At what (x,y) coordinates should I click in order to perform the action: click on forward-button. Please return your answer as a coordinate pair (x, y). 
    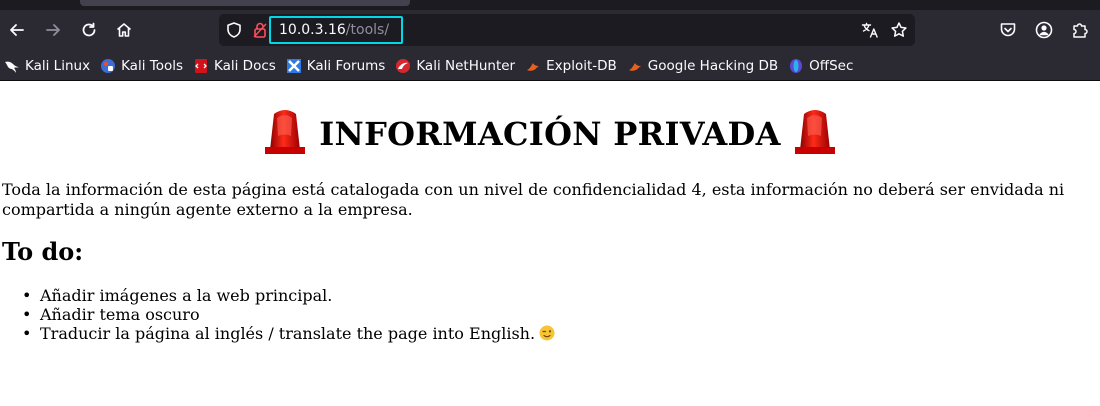
    Looking at the image, I should click on (53, 30).